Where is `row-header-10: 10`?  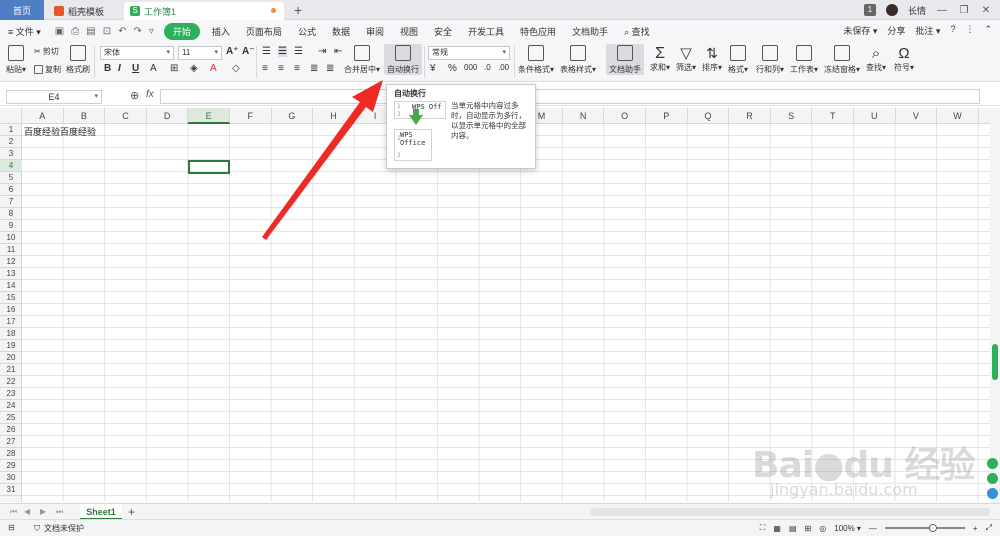 row-header-10: 10 is located at coordinates (11, 238).